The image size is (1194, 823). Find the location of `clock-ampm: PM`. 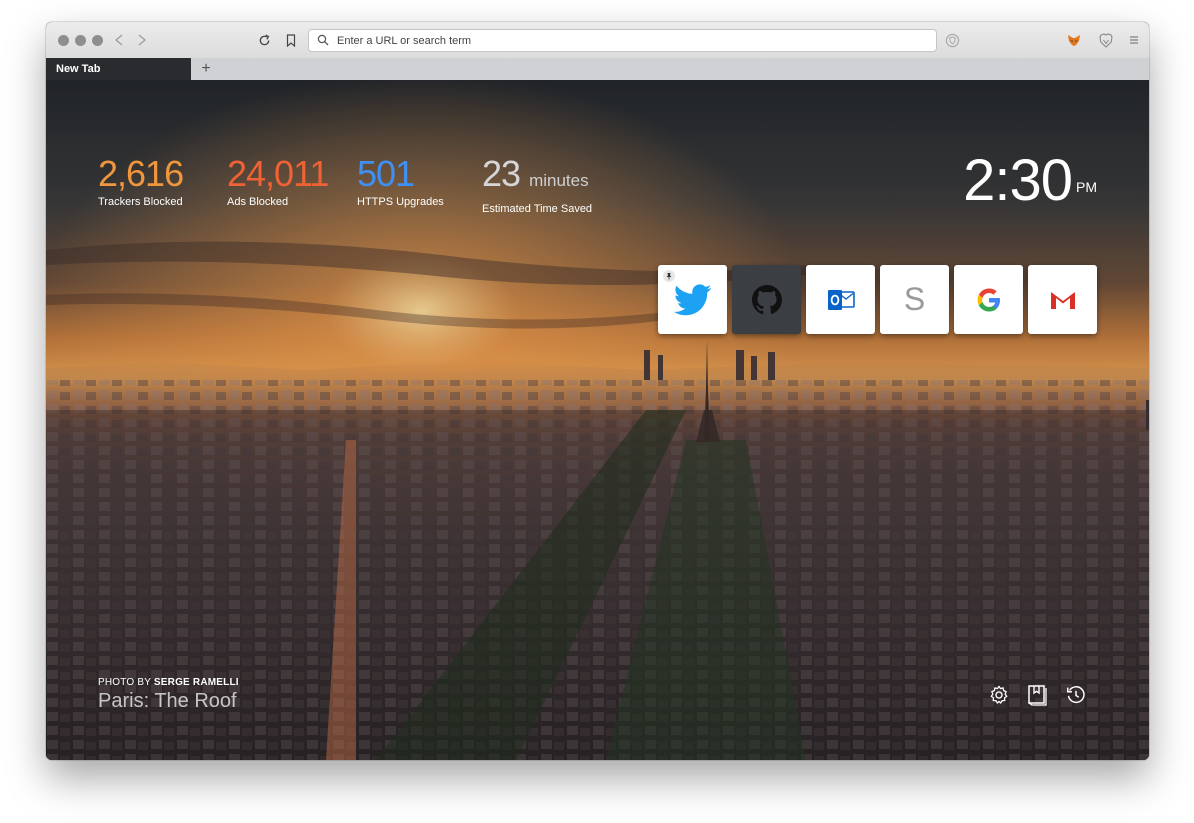

clock-ampm: PM is located at coordinates (1086, 187).